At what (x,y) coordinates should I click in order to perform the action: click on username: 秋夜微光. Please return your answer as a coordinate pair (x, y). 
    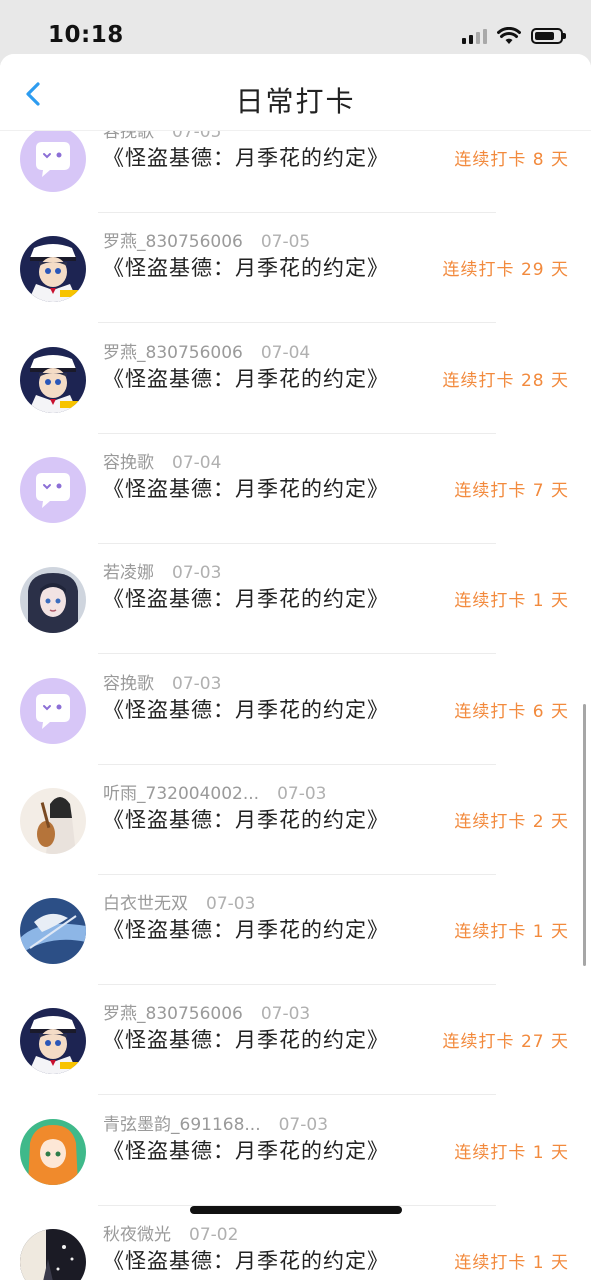
    Looking at the image, I should click on (137, 1235).